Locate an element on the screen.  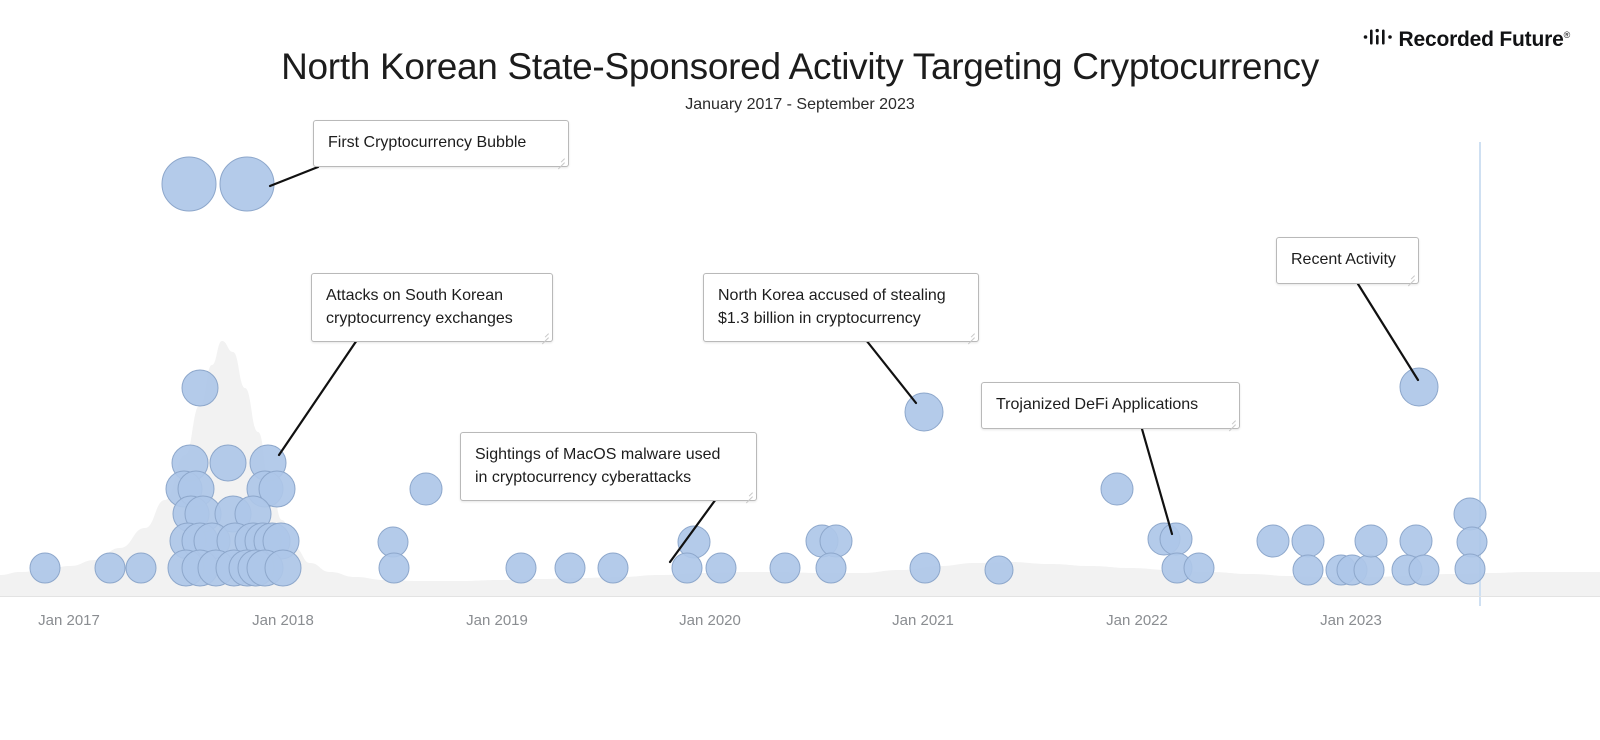
axis-tick-jan-2019: Jan 2019 is located at coordinates (497, 620).